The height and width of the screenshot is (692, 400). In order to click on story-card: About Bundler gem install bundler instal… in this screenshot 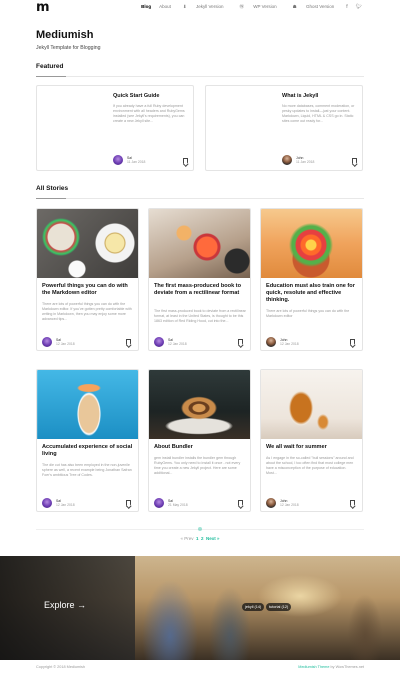, I will do `click(199, 440)`.